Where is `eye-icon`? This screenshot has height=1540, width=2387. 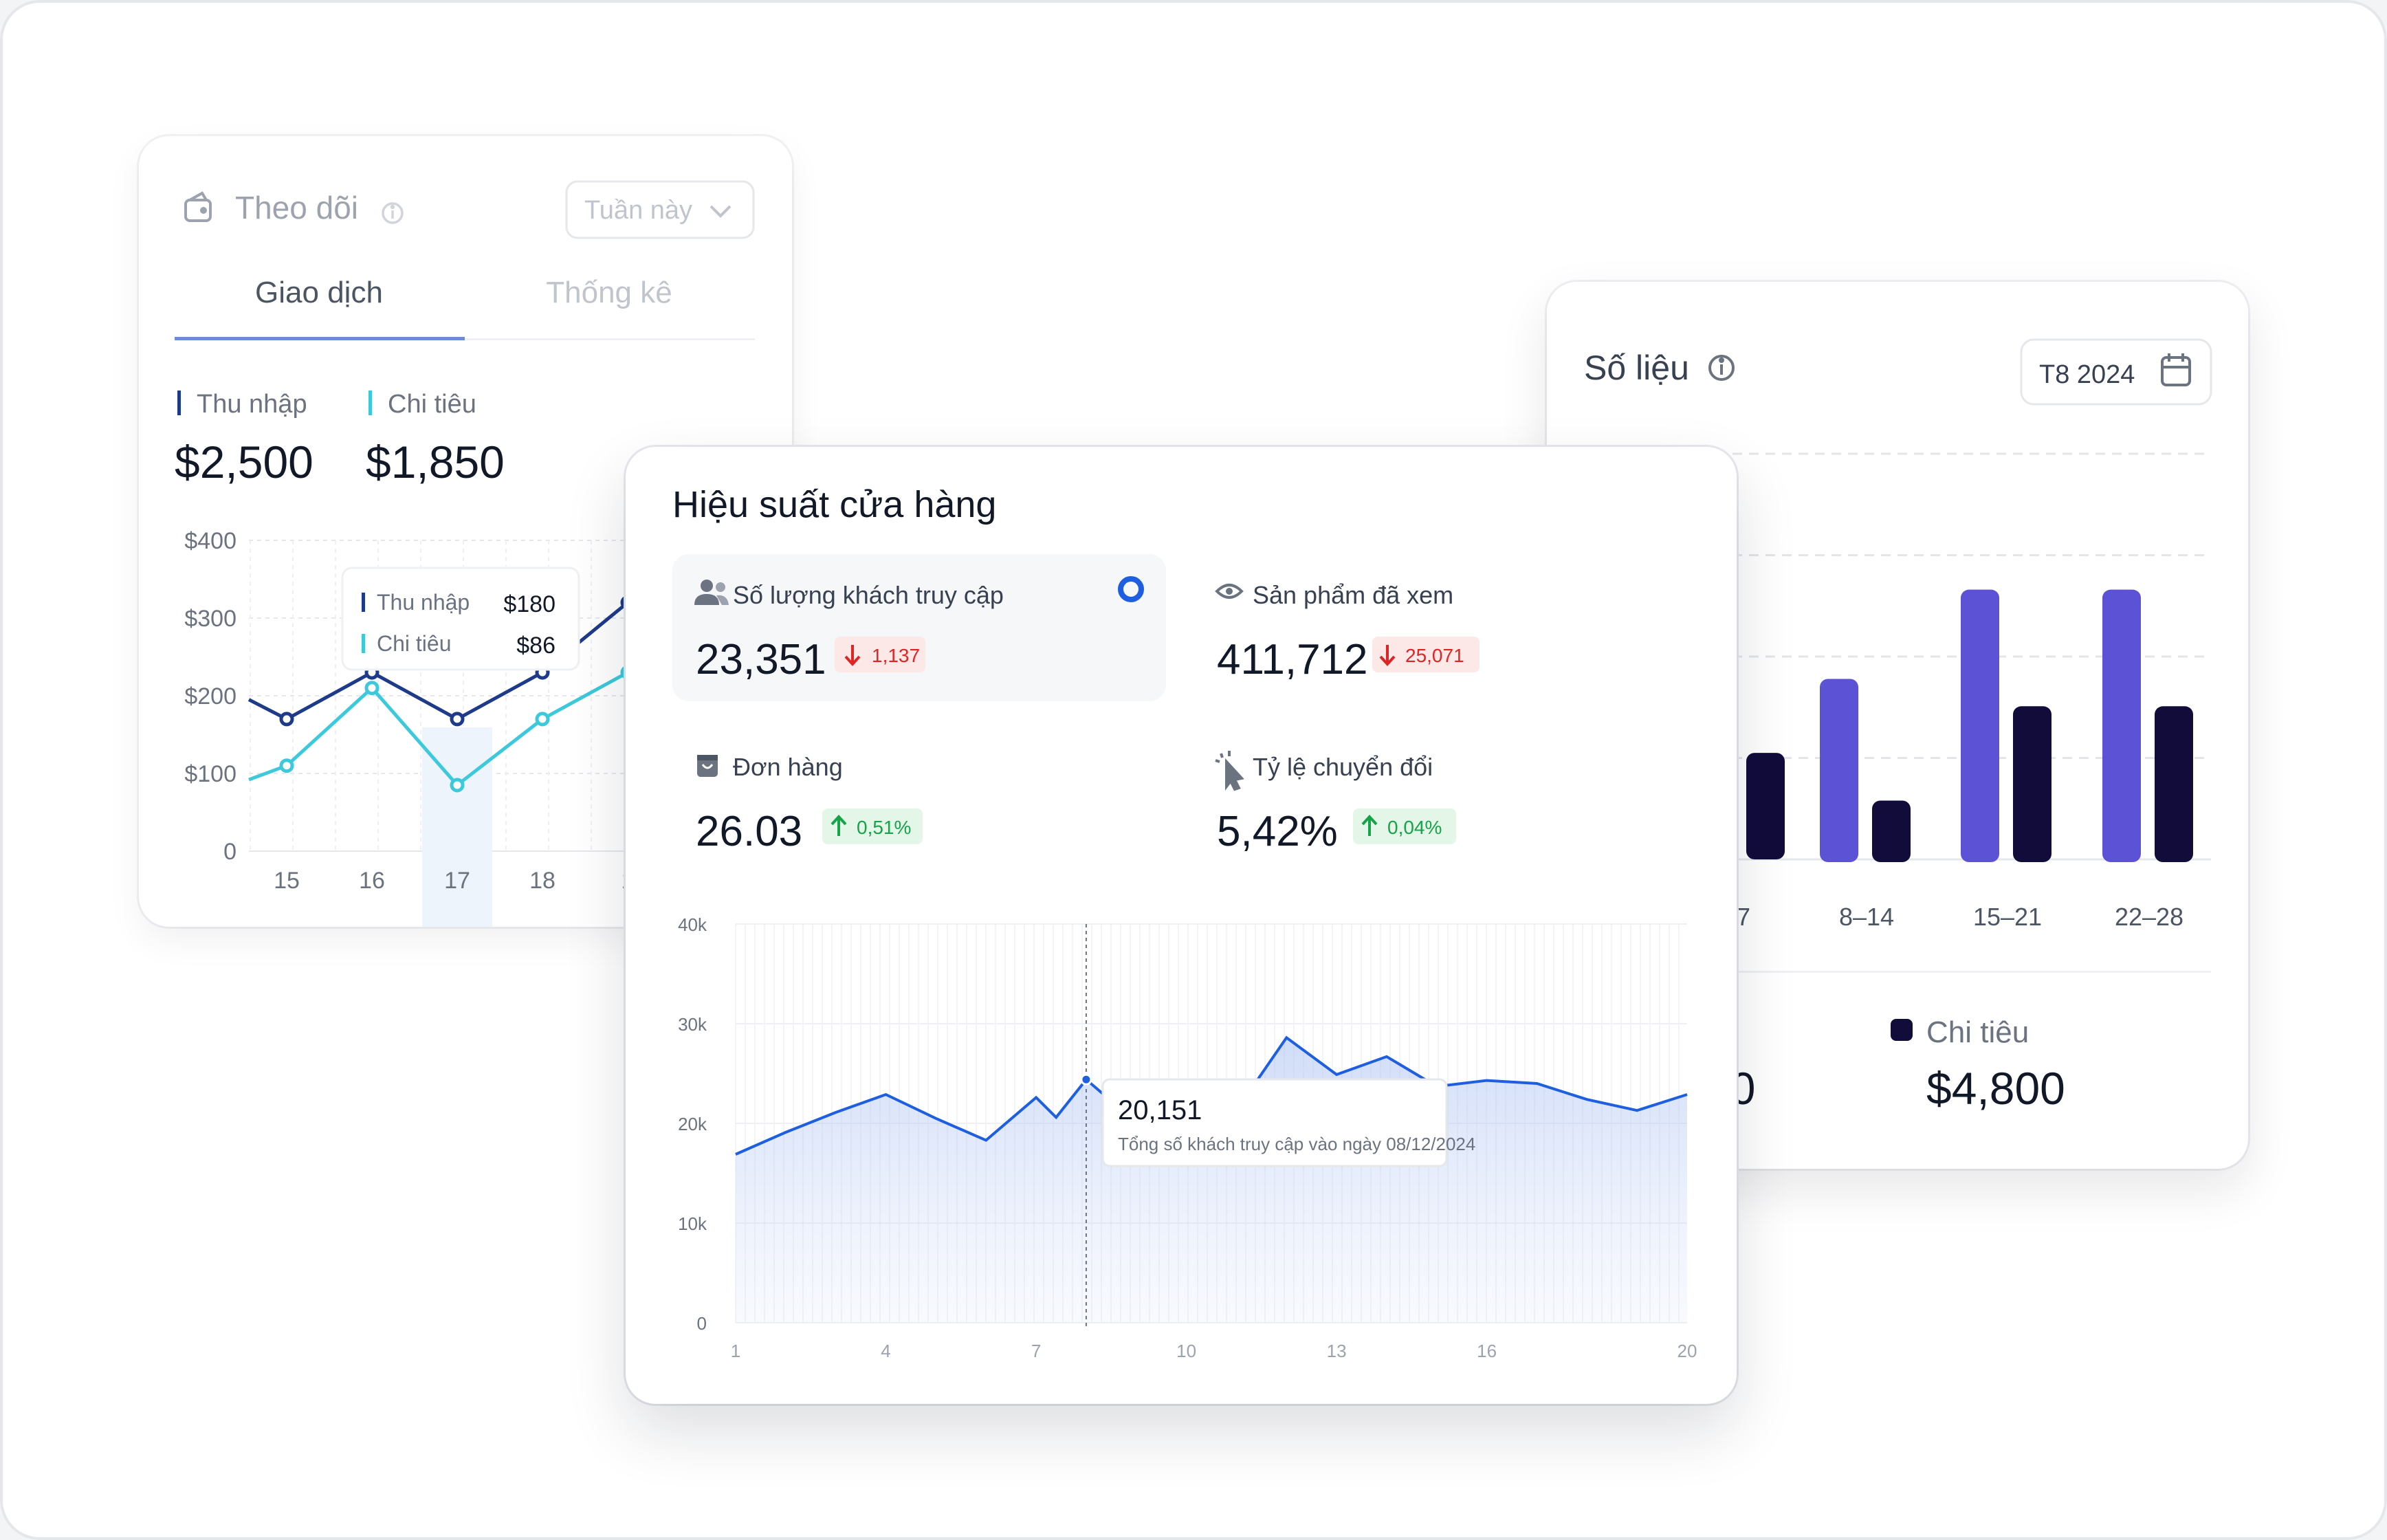 eye-icon is located at coordinates (1229, 591).